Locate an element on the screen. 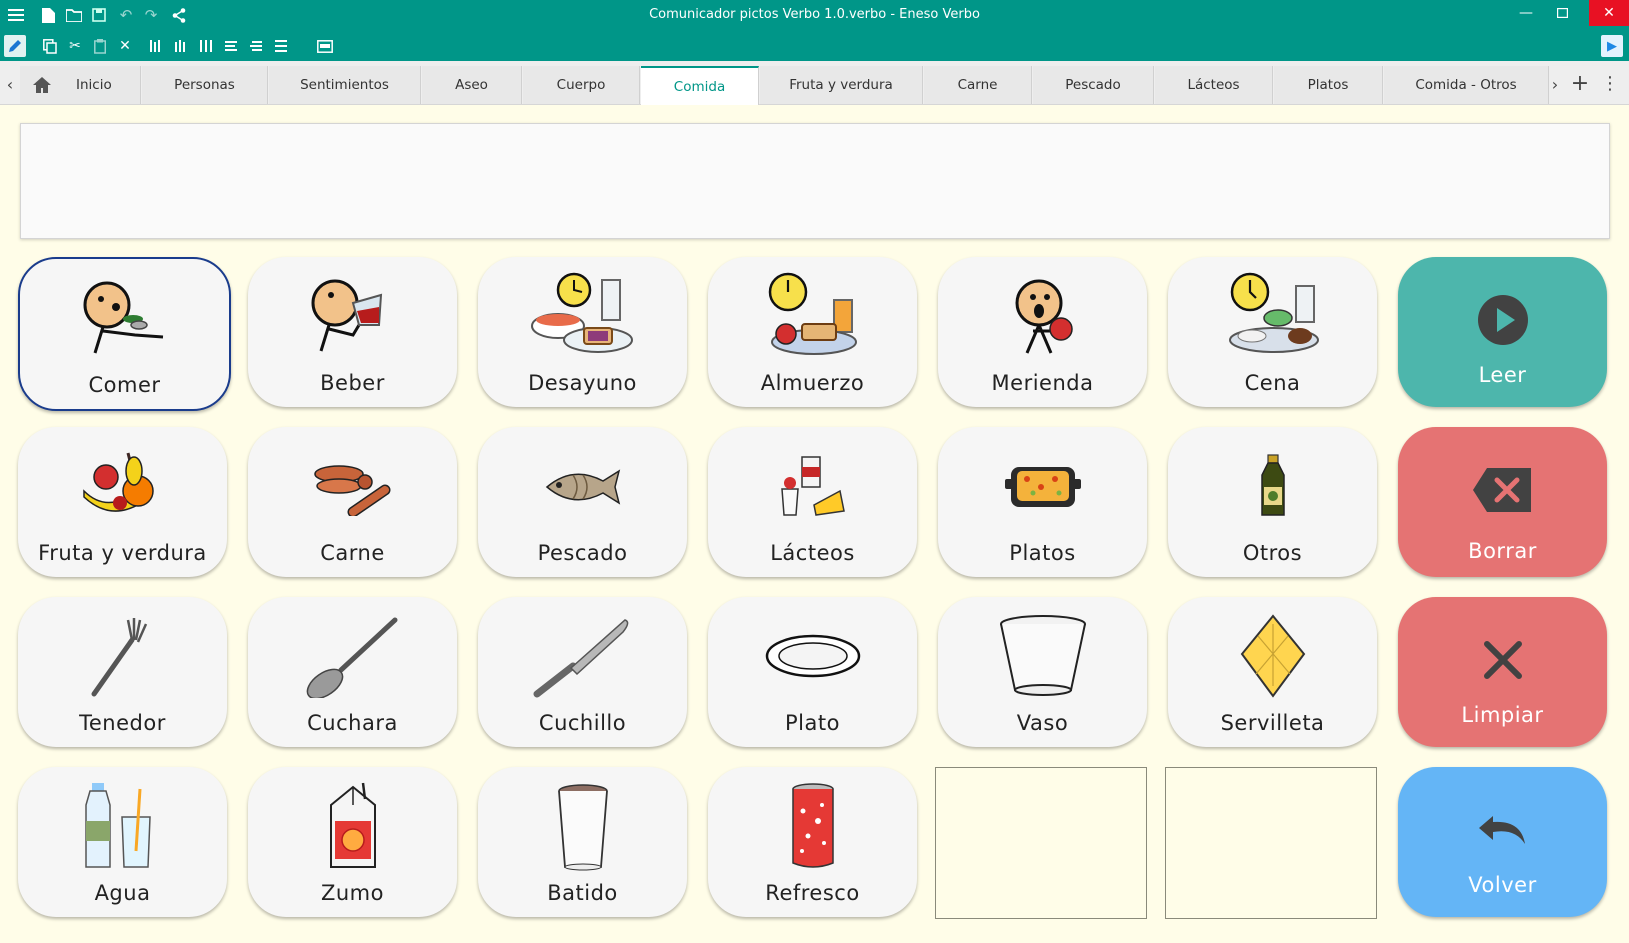  person-eating-icon is located at coordinates (124, 318).